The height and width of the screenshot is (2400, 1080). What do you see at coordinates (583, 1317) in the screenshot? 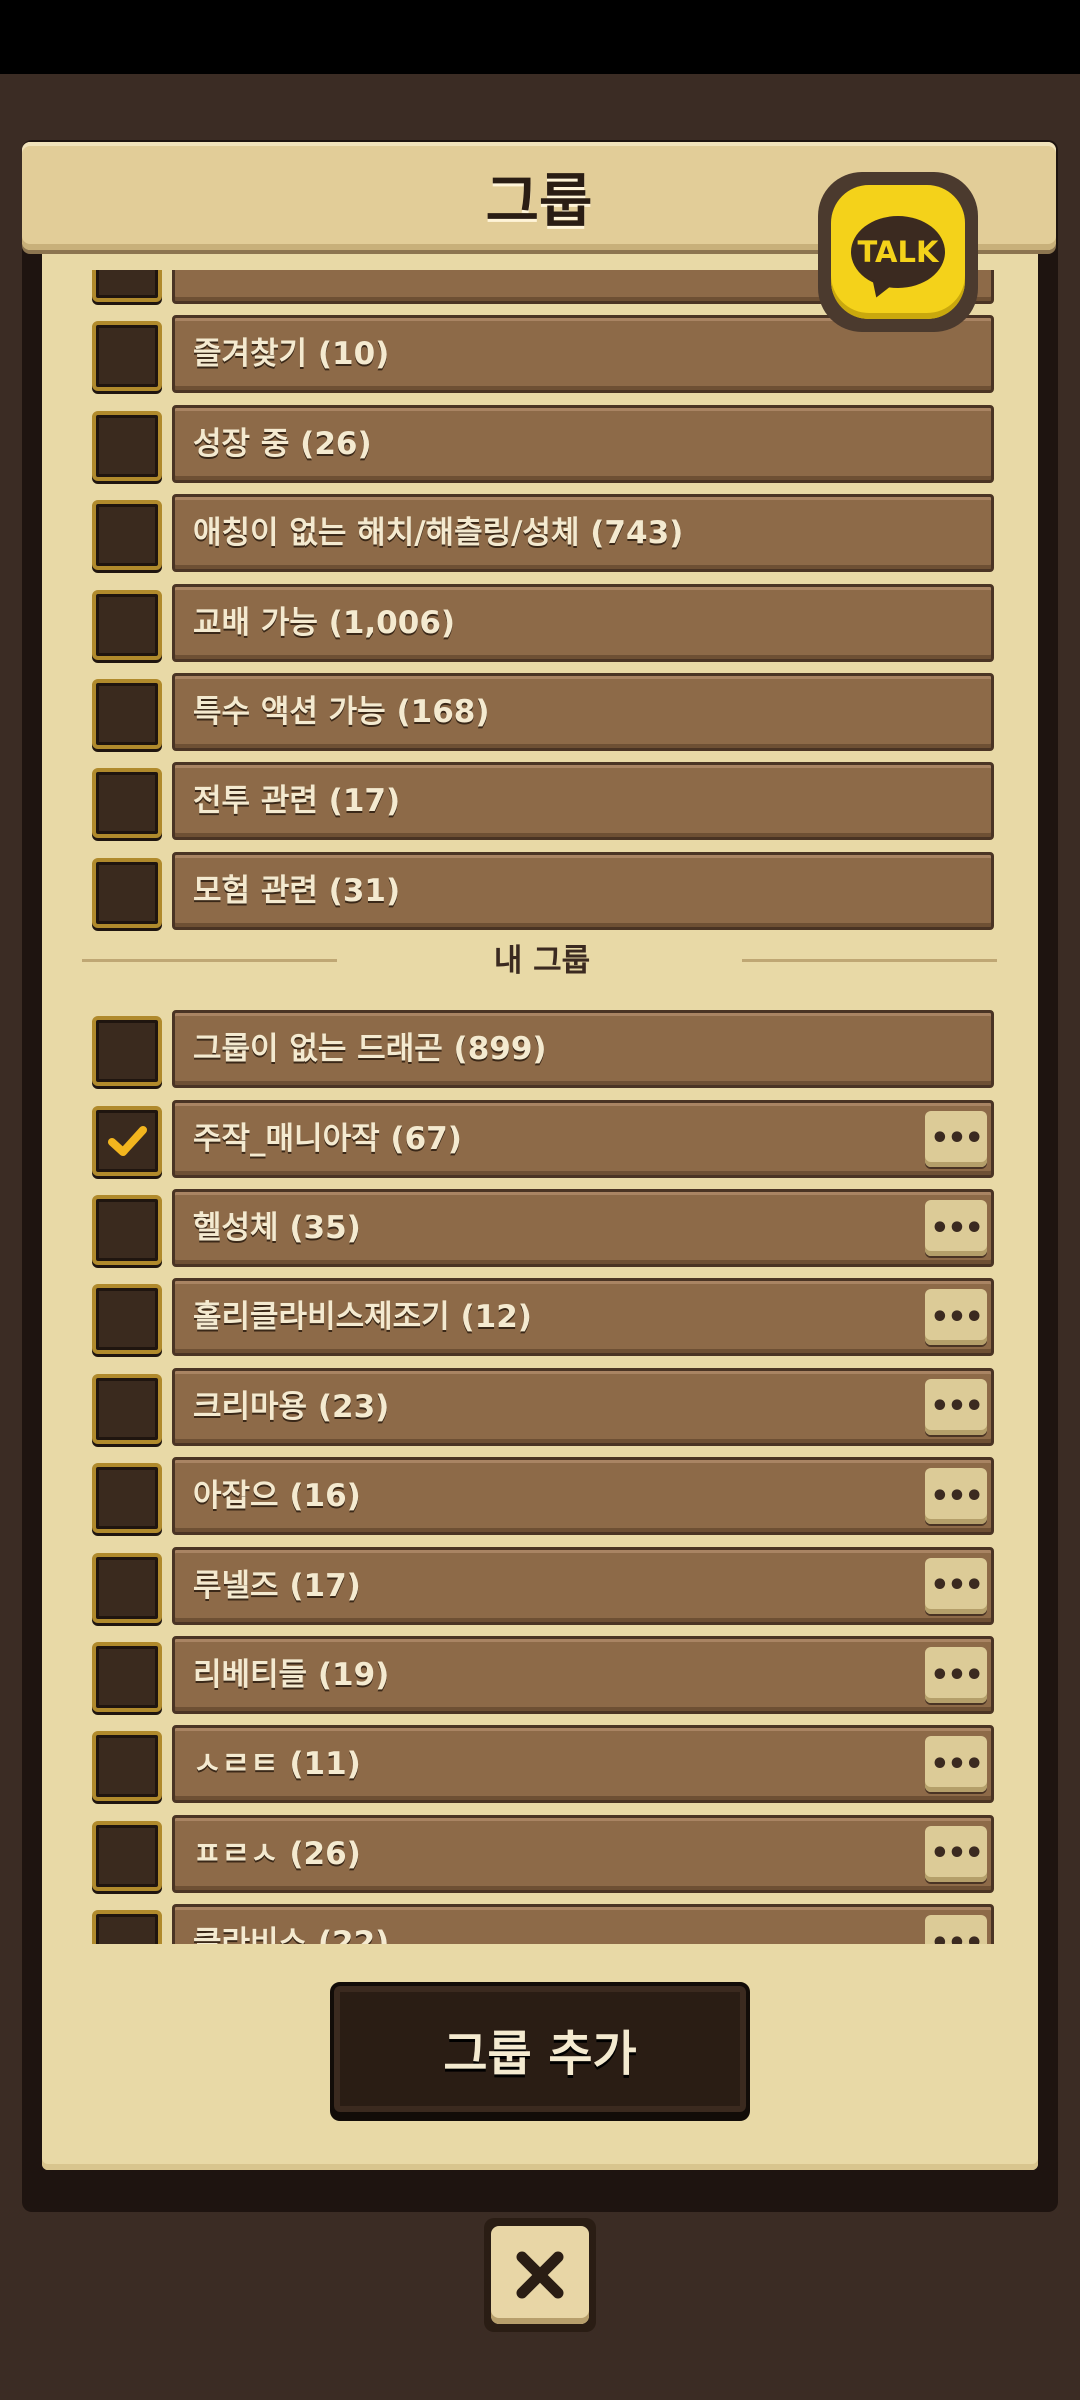
I see `group-label-bar: 홀리클라비스제조기 (12) •••` at bounding box center [583, 1317].